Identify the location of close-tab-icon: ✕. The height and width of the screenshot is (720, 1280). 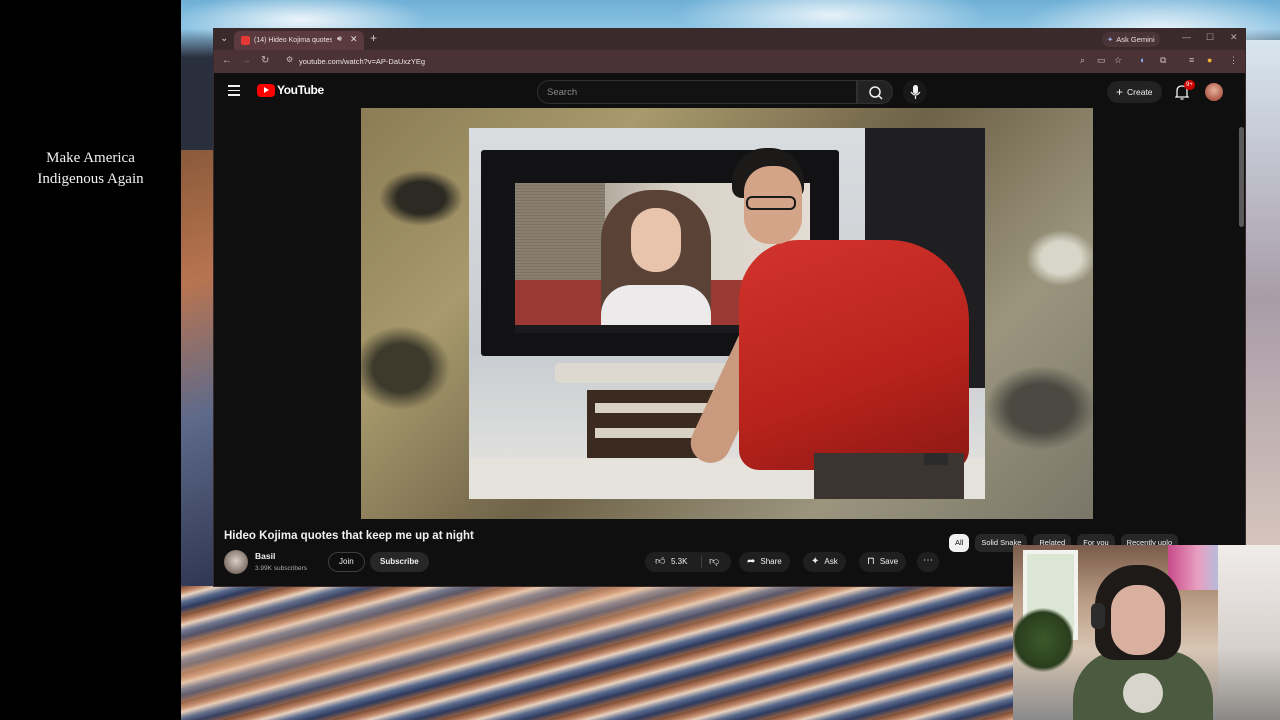
(354, 39).